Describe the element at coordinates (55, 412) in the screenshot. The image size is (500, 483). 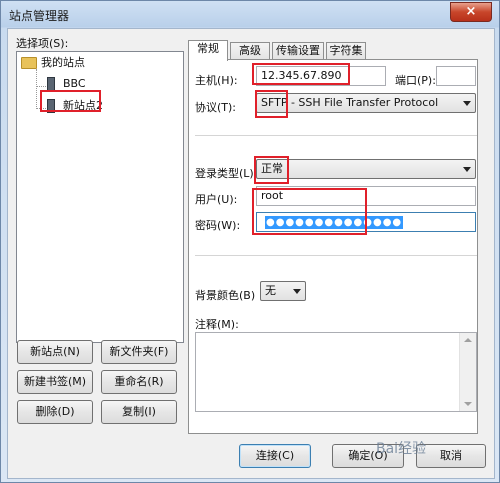
I see `delete-button: 删除(D)` at that location.